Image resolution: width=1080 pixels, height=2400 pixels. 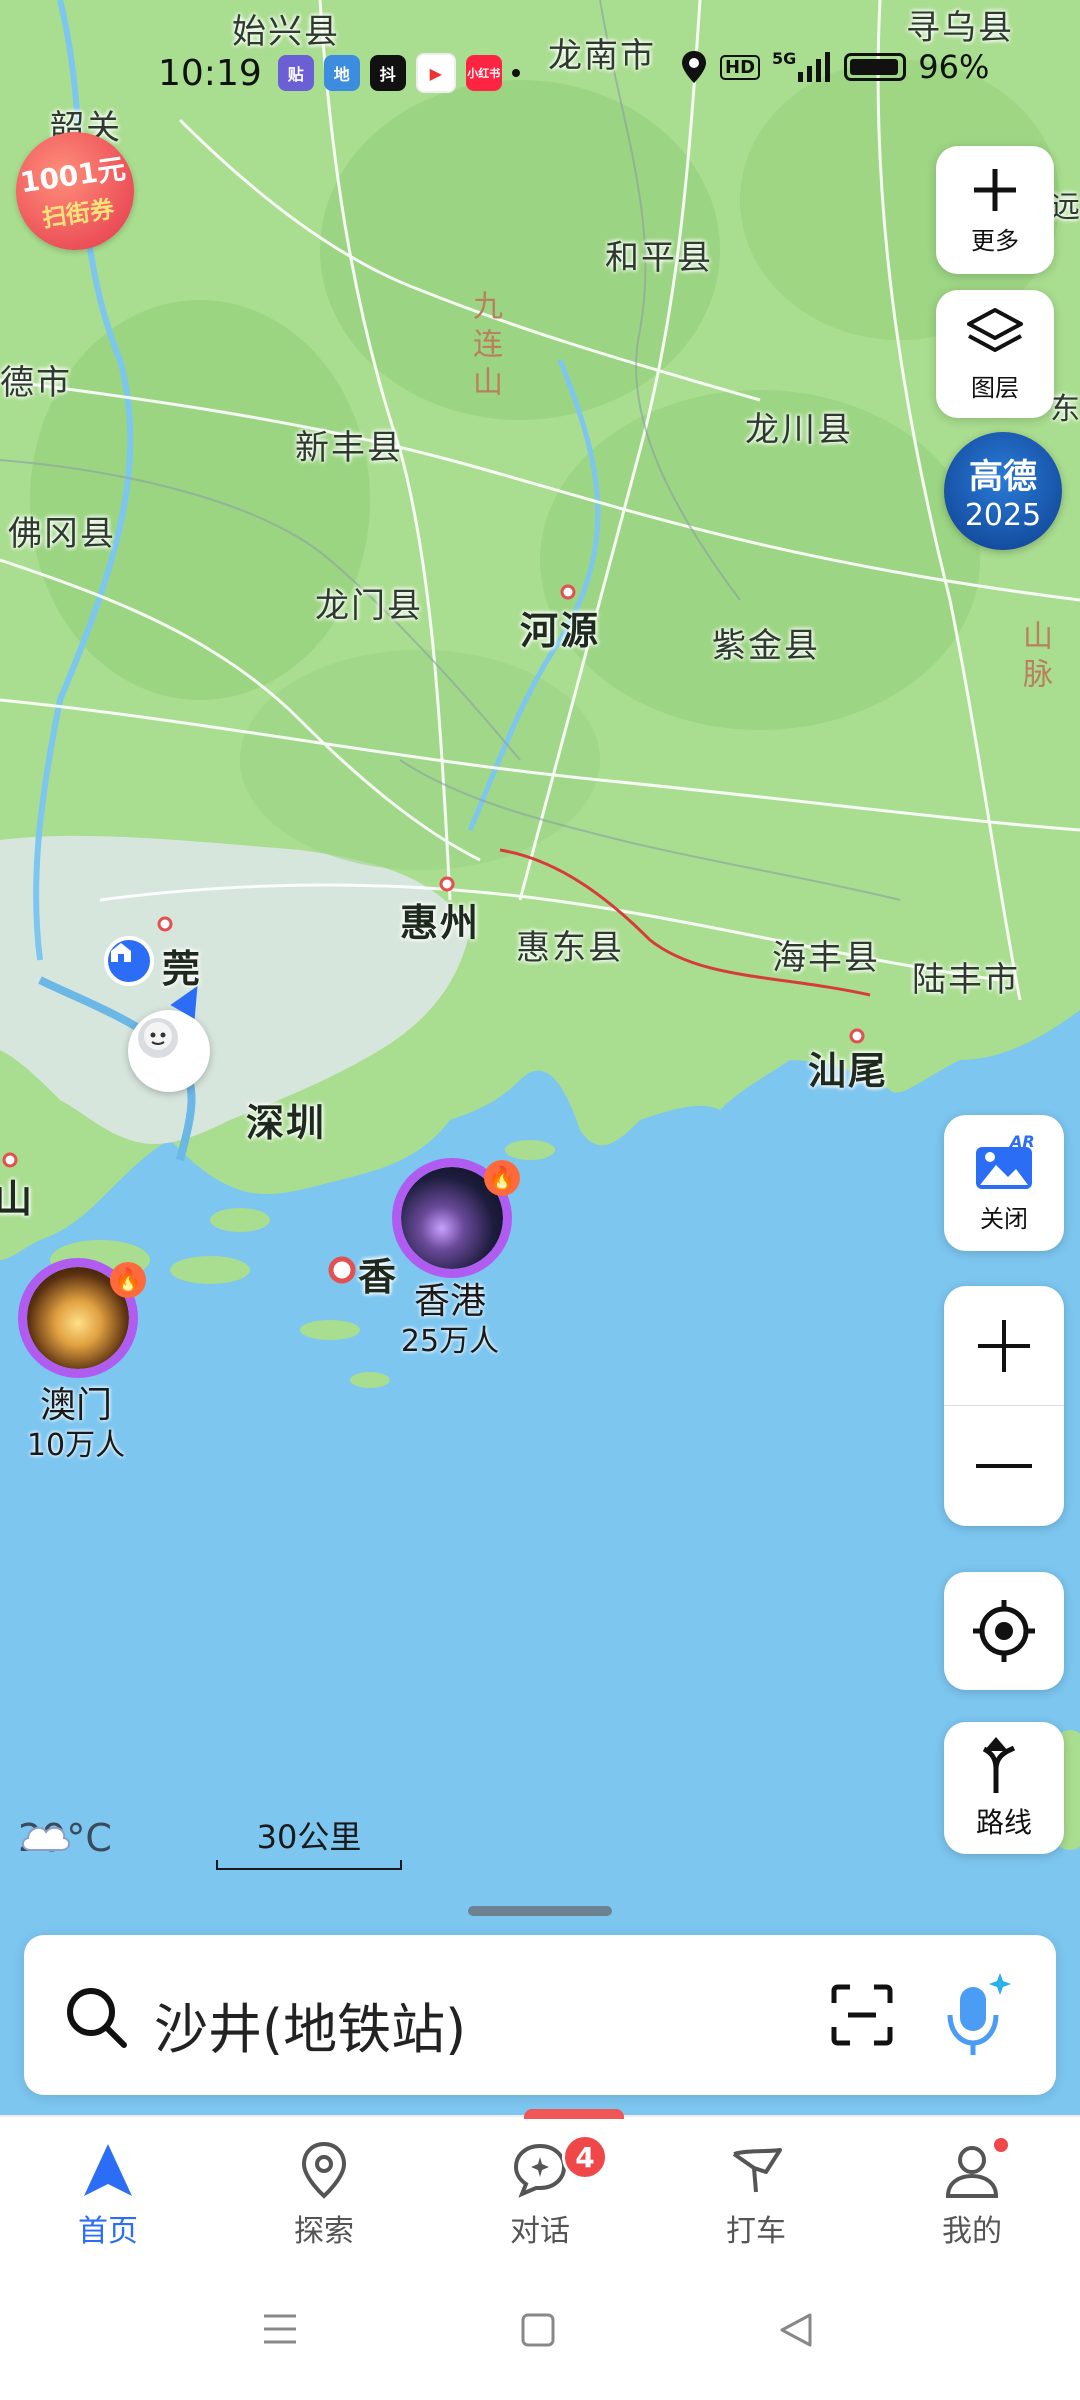 I want to click on crosshair-icon, so click(x=1004, y=1631).